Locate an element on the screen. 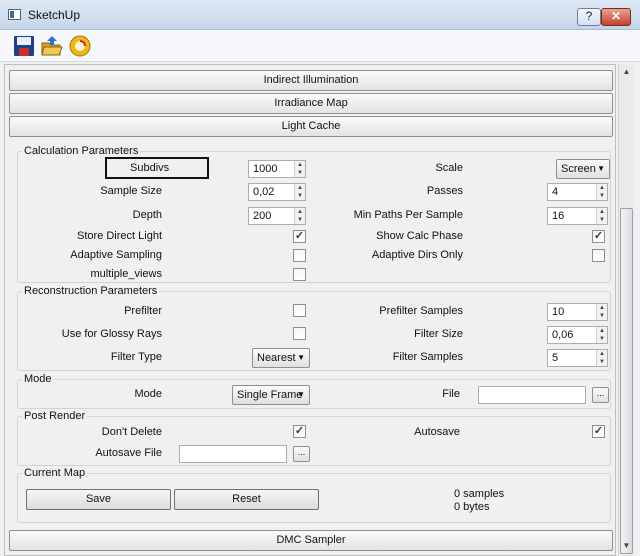  dont-delete-label: Don't Delete is located at coordinates (131, 432).